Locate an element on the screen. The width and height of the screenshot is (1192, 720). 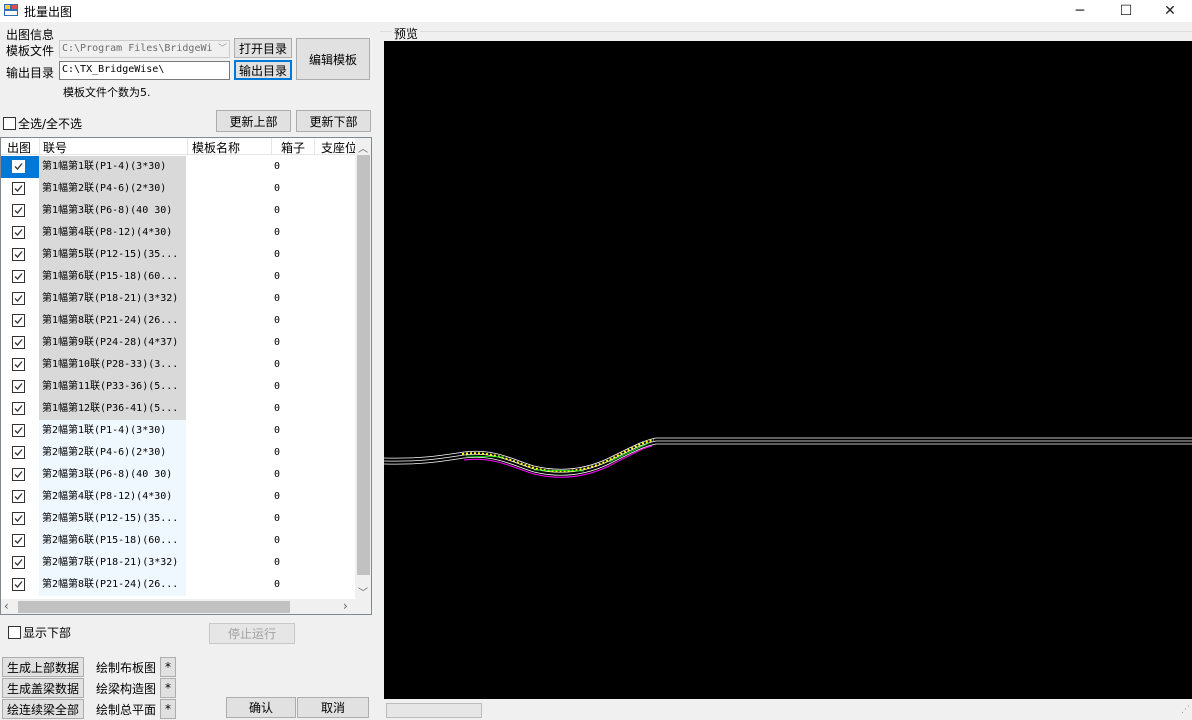
table-row: 第2幅第4联(P8-12)(4*30) 0 is located at coordinates (178, 497).